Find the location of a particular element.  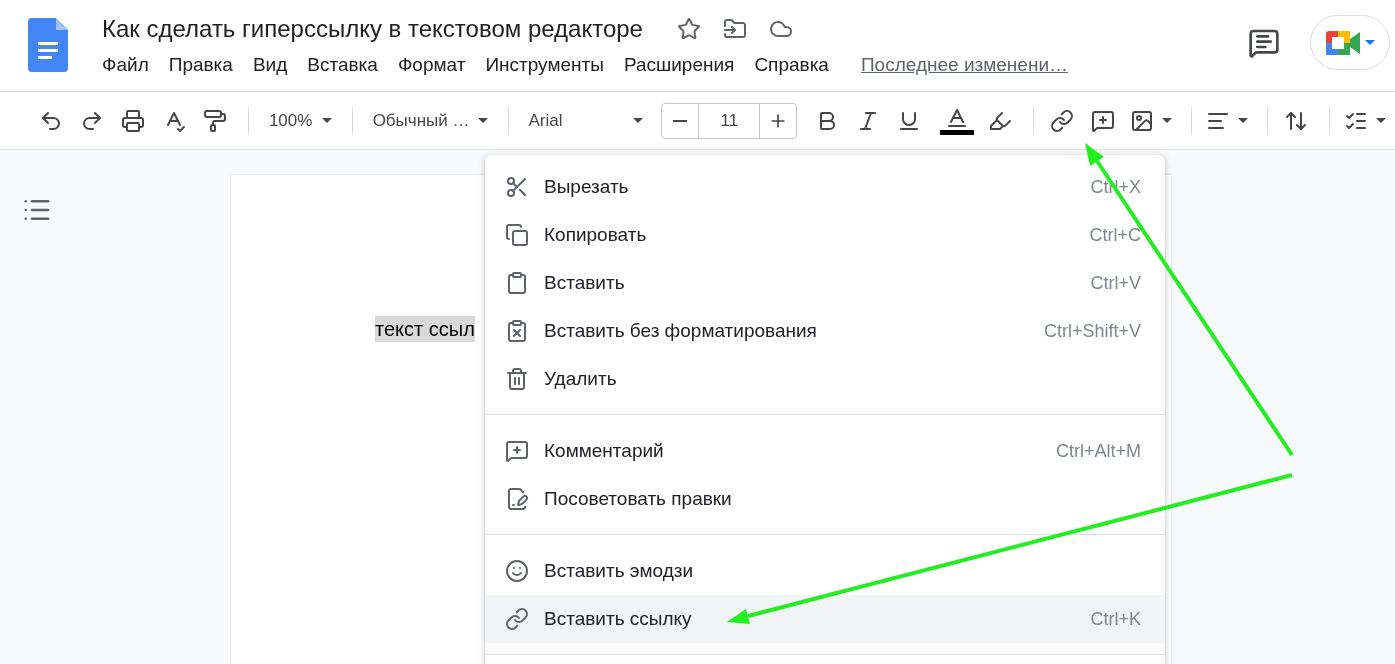

minus-icon is located at coordinates (680, 120).